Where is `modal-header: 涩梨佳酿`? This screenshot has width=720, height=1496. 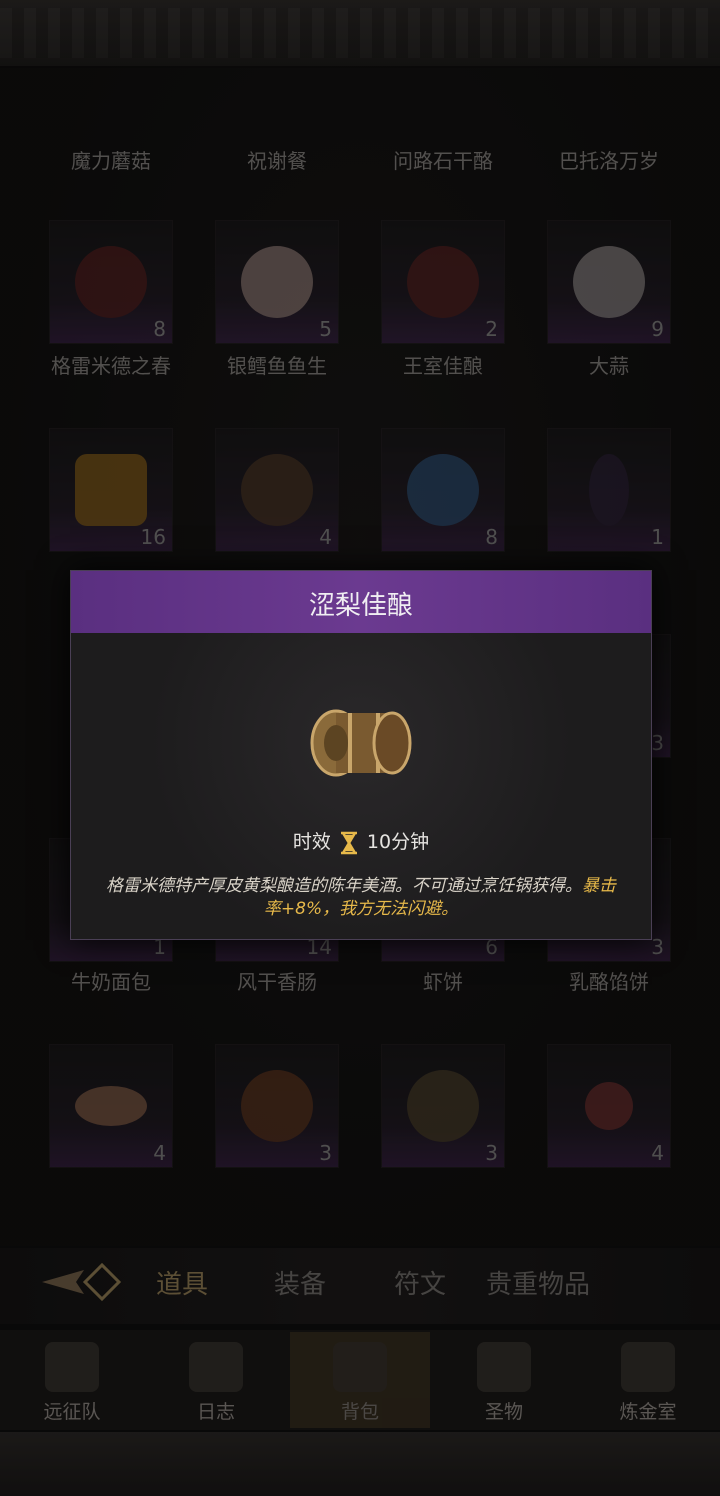 modal-header: 涩梨佳酿 is located at coordinates (361, 603).